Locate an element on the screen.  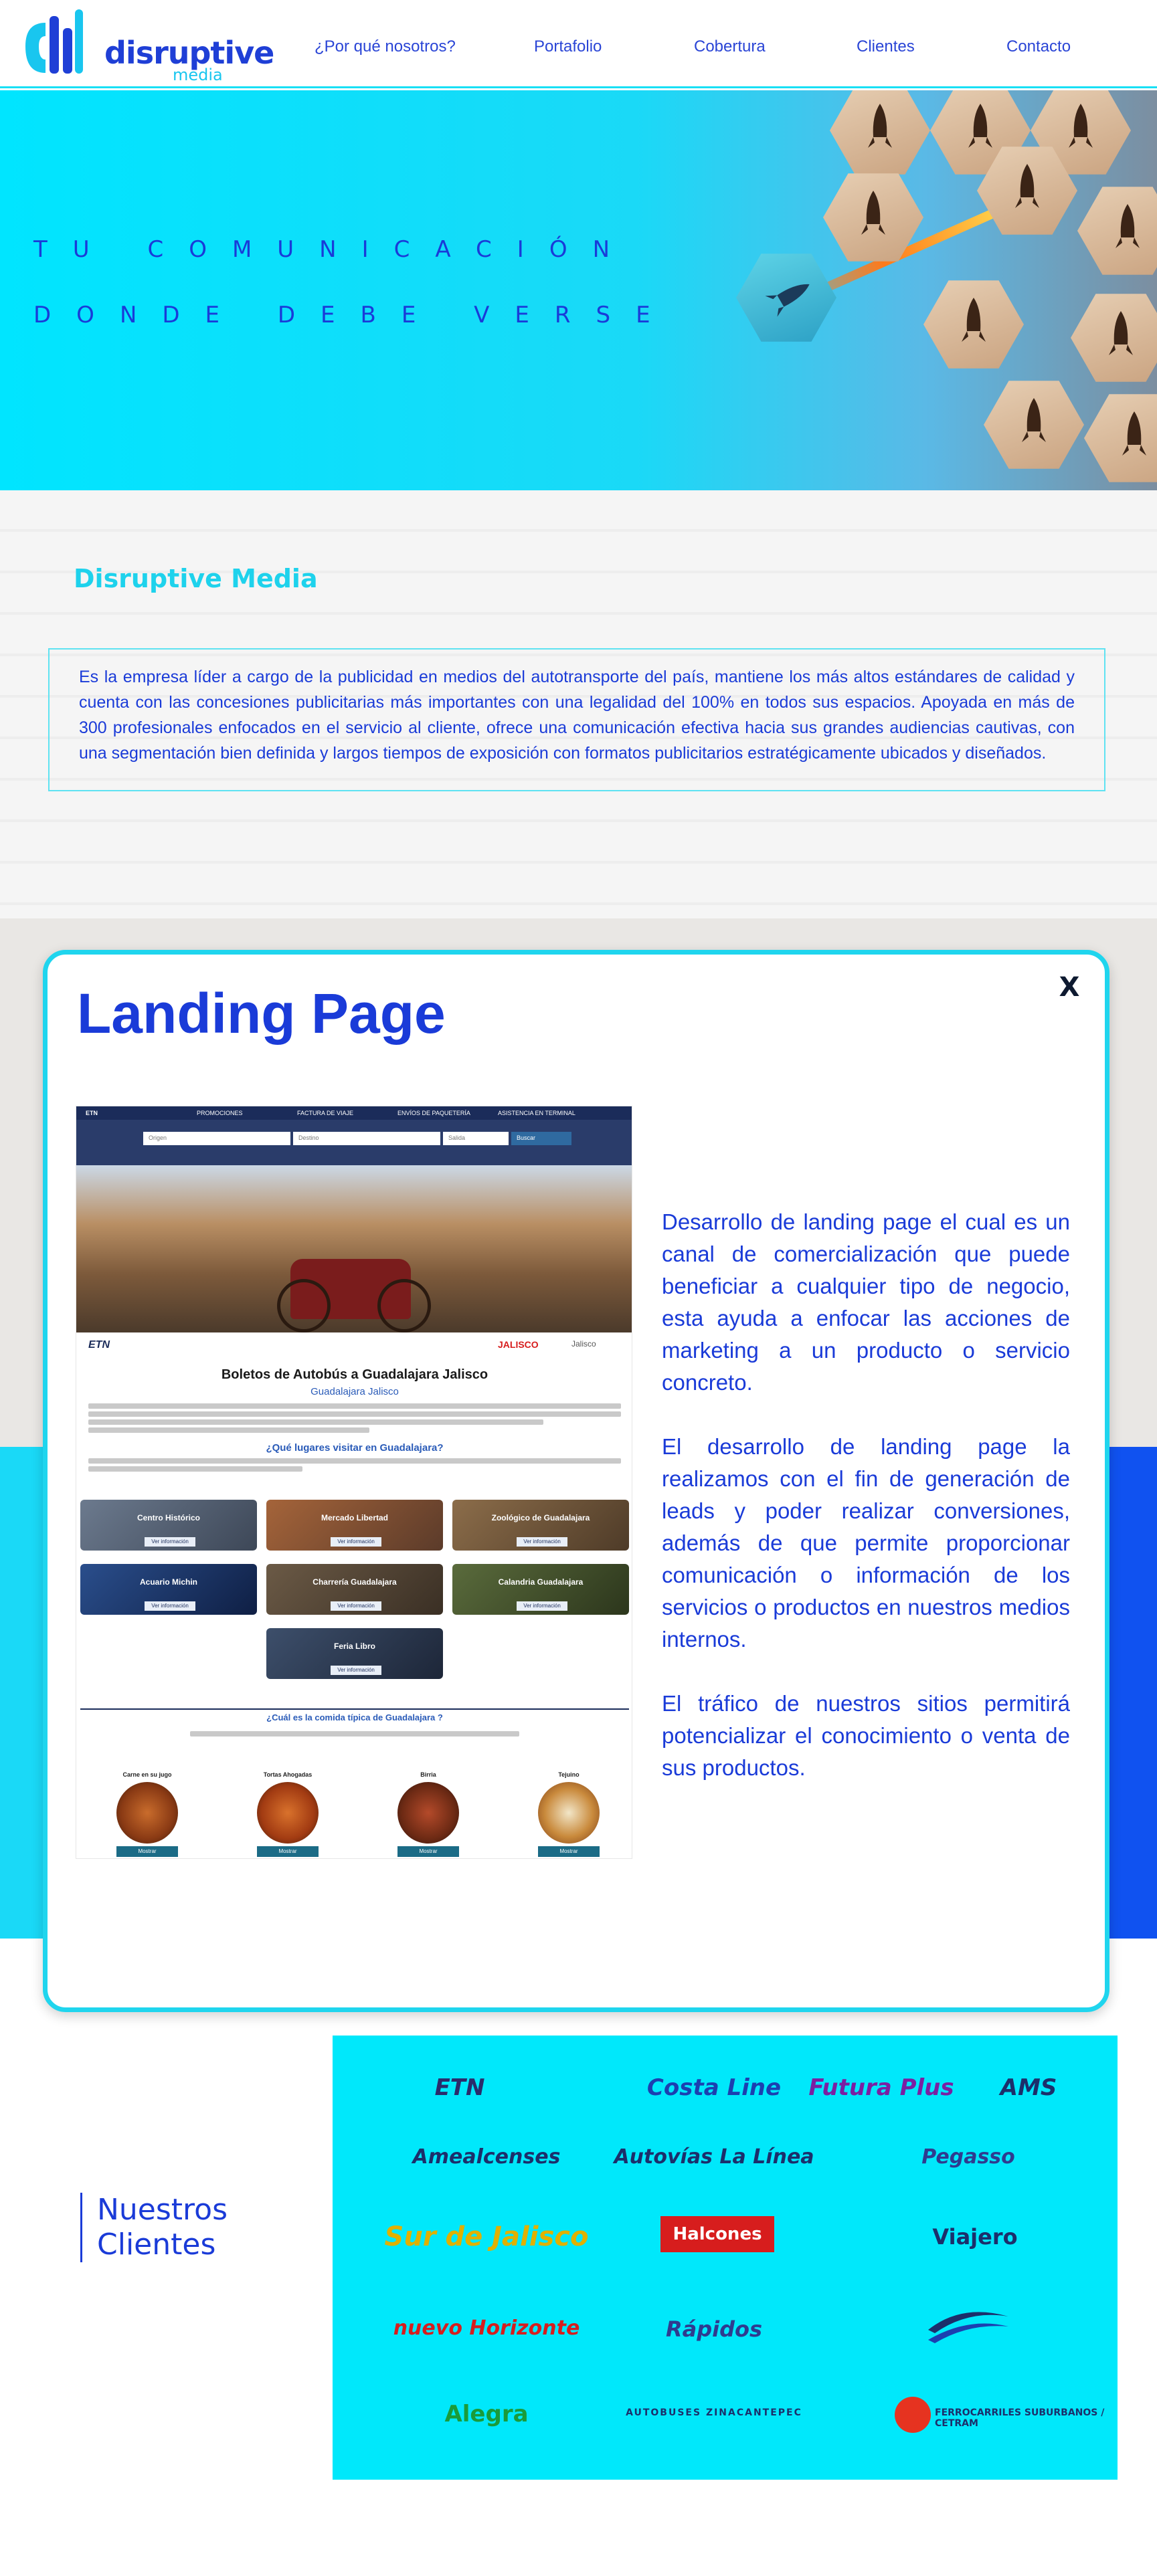
client-logo-costa-line: Costa Line is located at coordinates (714, 2087).